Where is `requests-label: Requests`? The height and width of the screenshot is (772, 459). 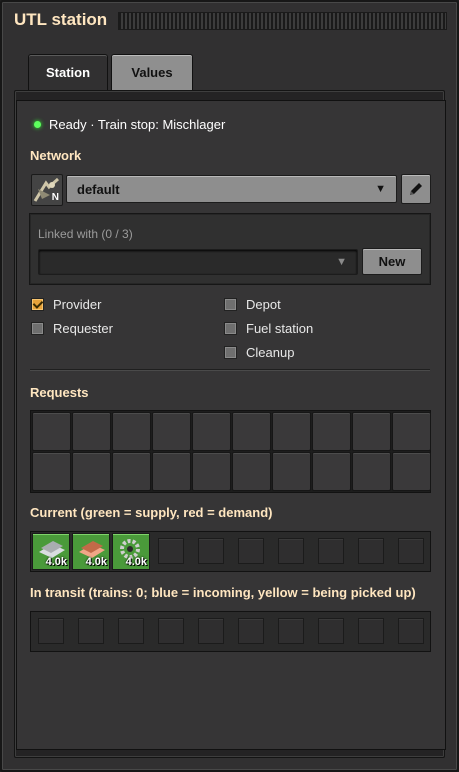
requests-label: Requests is located at coordinates (59, 392).